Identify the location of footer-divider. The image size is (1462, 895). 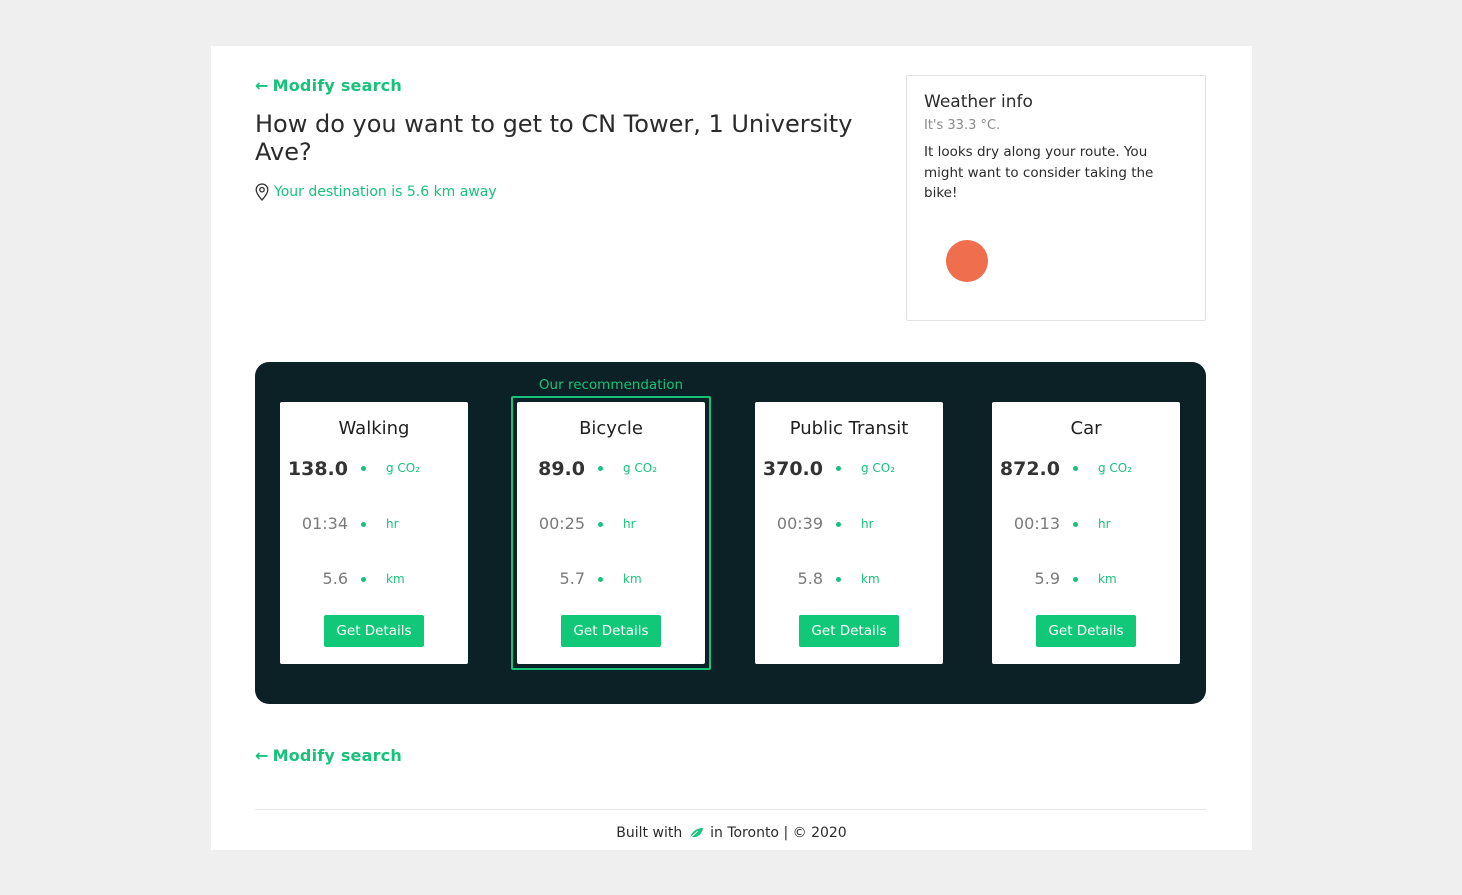
(730, 809).